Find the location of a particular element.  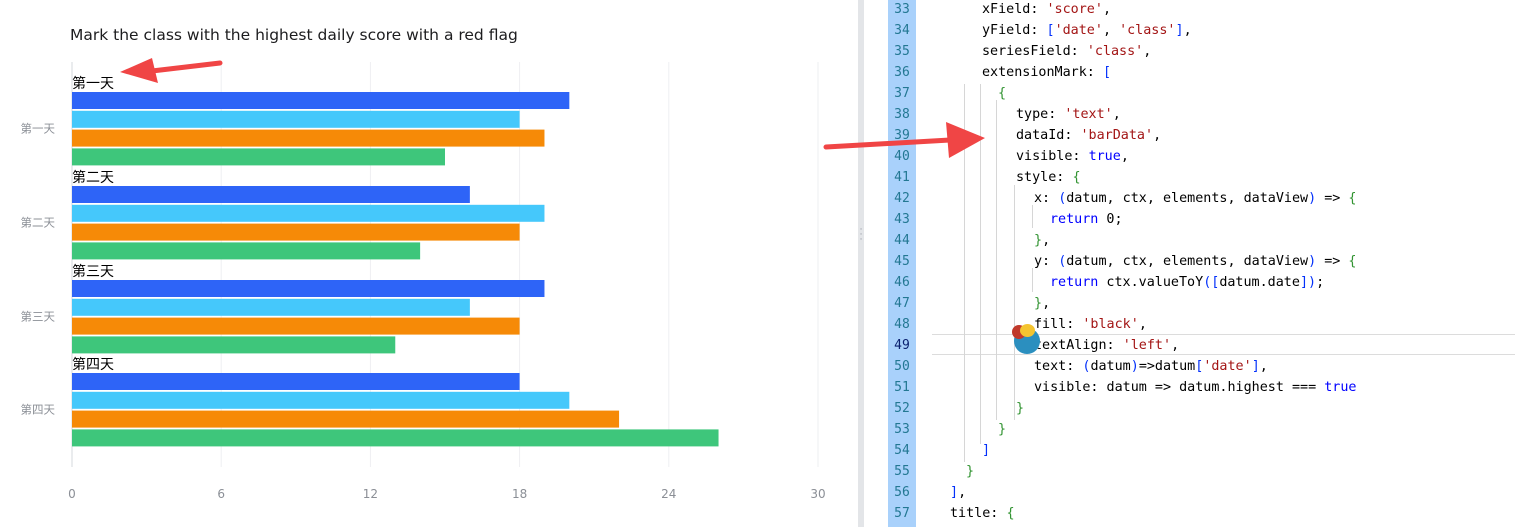

x-tick-label: 24 is located at coordinates (668, 494).